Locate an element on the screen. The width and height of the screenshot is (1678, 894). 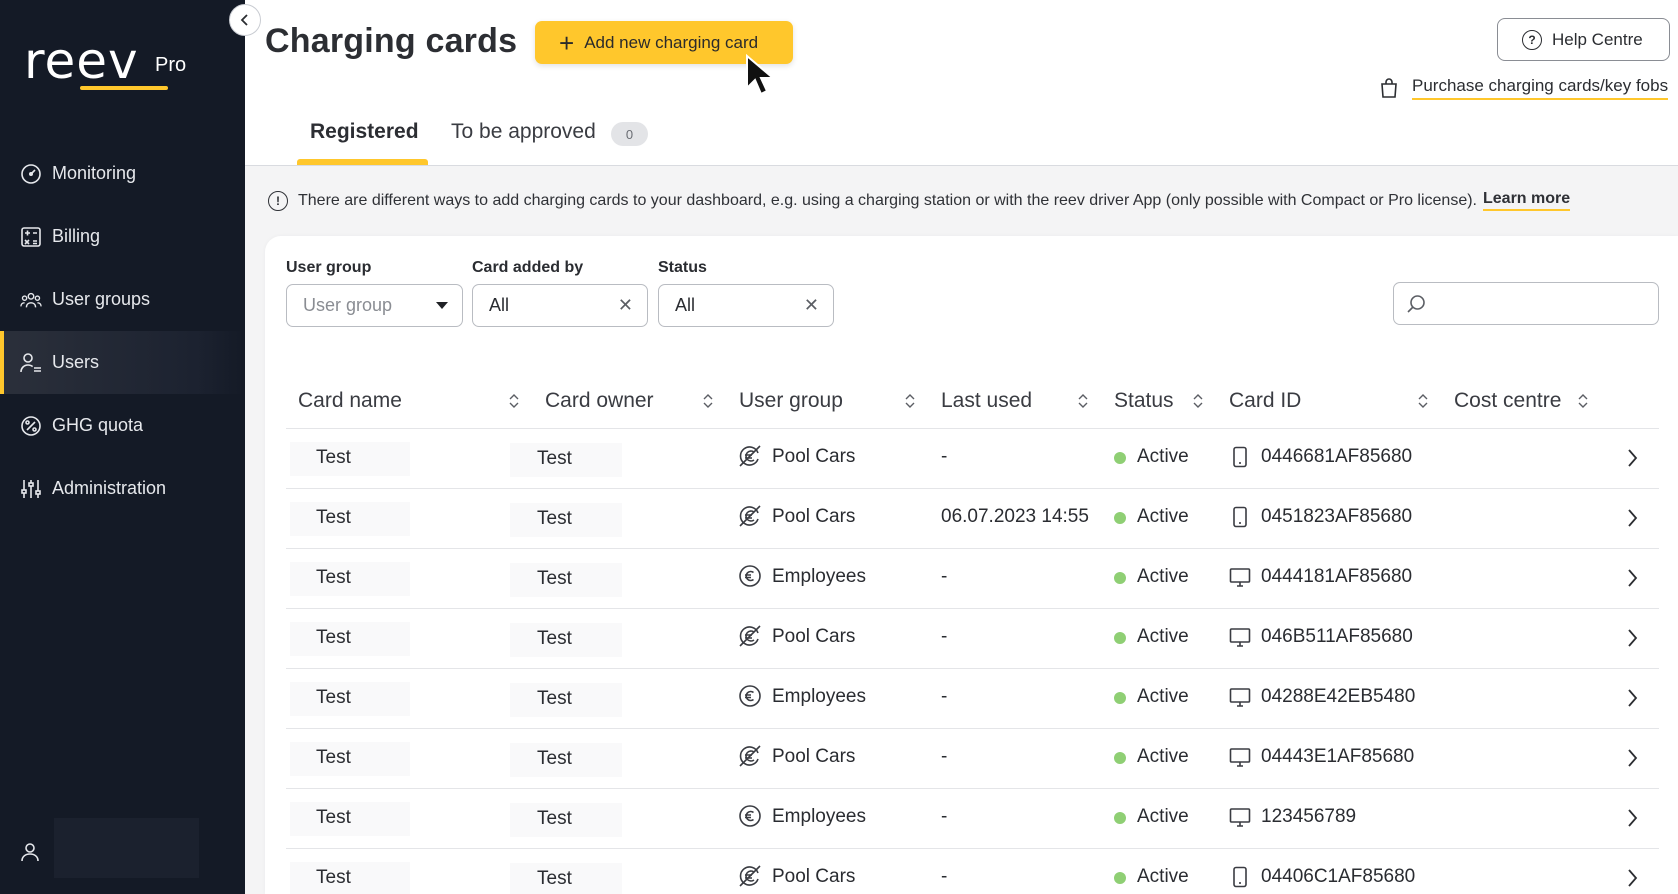
user-group-select: User group is located at coordinates (374, 305).